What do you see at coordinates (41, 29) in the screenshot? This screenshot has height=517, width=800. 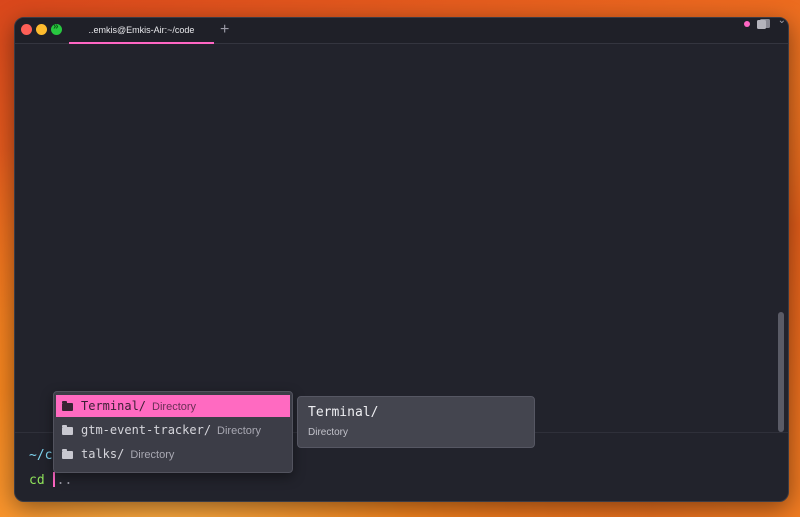 I see `minimize-icon` at bounding box center [41, 29].